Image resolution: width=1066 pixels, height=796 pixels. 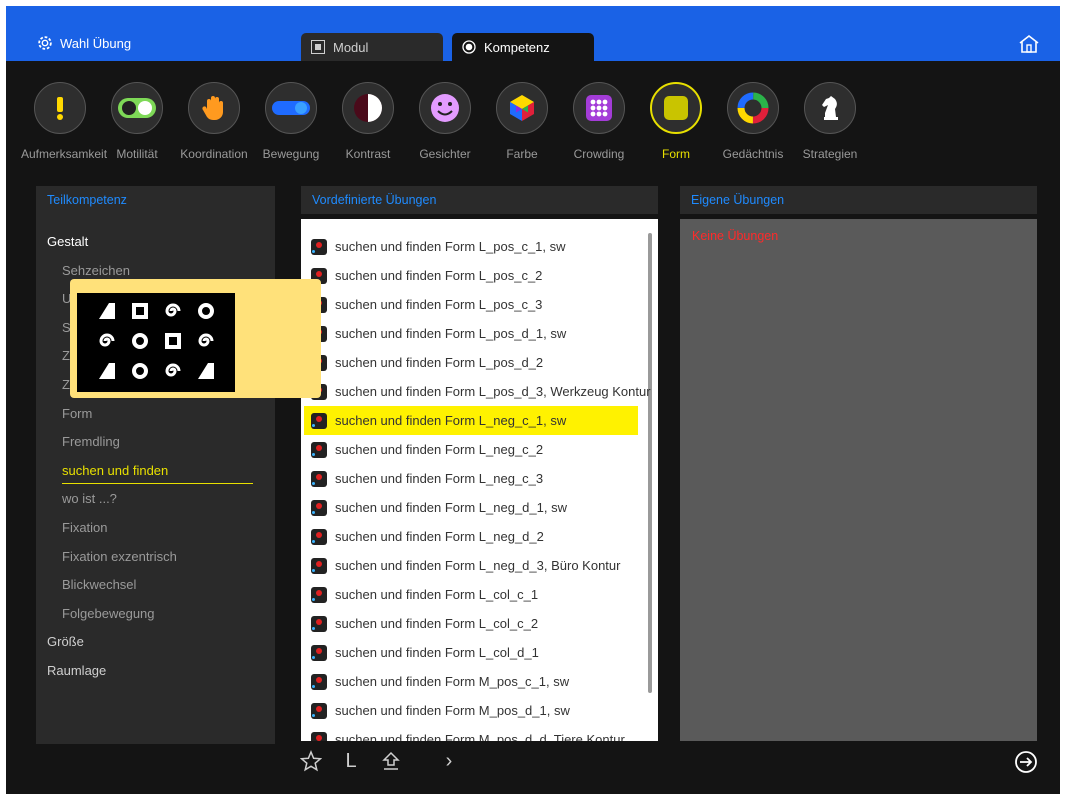 What do you see at coordinates (137, 154) in the screenshot?
I see `competence-label: Motilität` at bounding box center [137, 154].